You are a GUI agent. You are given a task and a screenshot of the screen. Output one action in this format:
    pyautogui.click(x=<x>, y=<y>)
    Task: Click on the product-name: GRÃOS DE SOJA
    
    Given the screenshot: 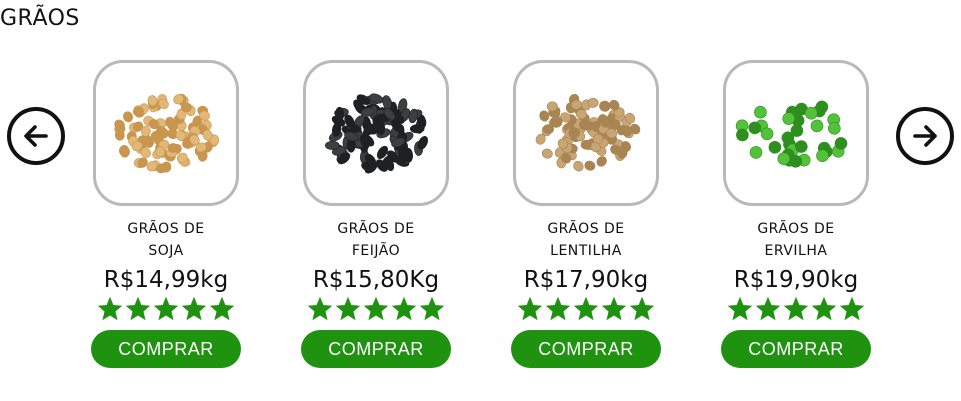 What is the action you would take?
    pyautogui.click(x=166, y=240)
    